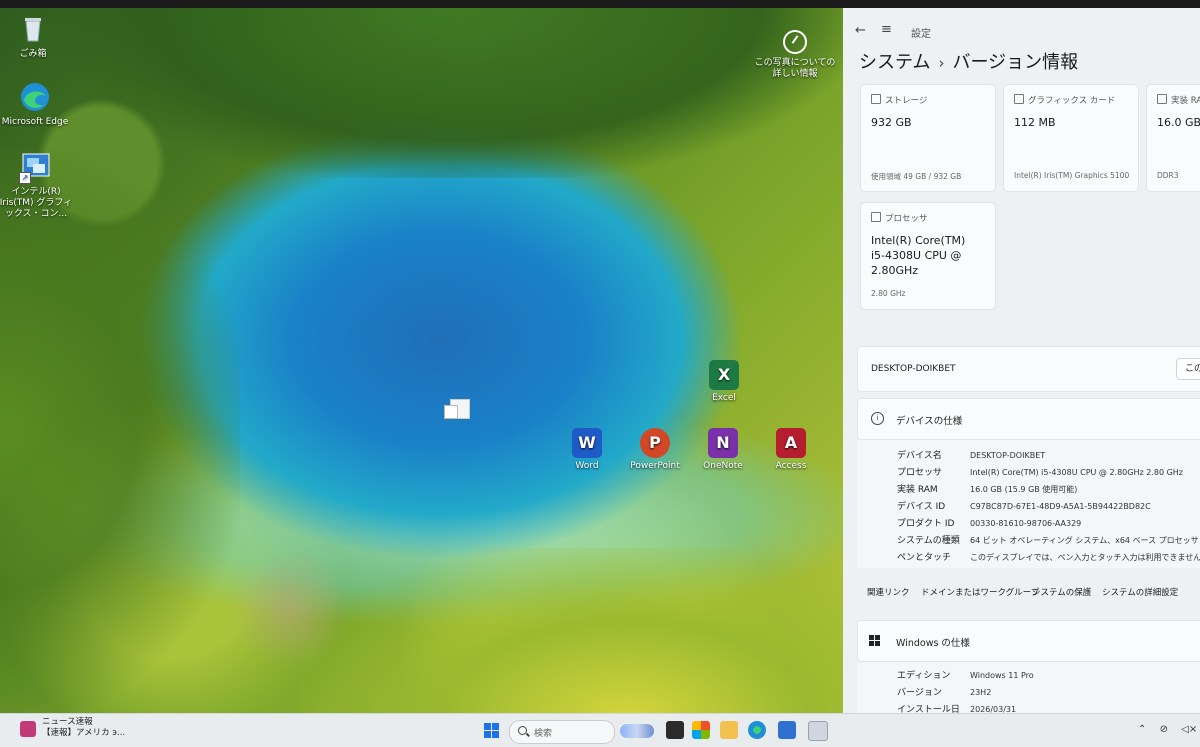 This screenshot has width=1200, height=747. Describe the element at coordinates (891, 122) in the screenshot. I see `storage-value: 932 GB` at that location.